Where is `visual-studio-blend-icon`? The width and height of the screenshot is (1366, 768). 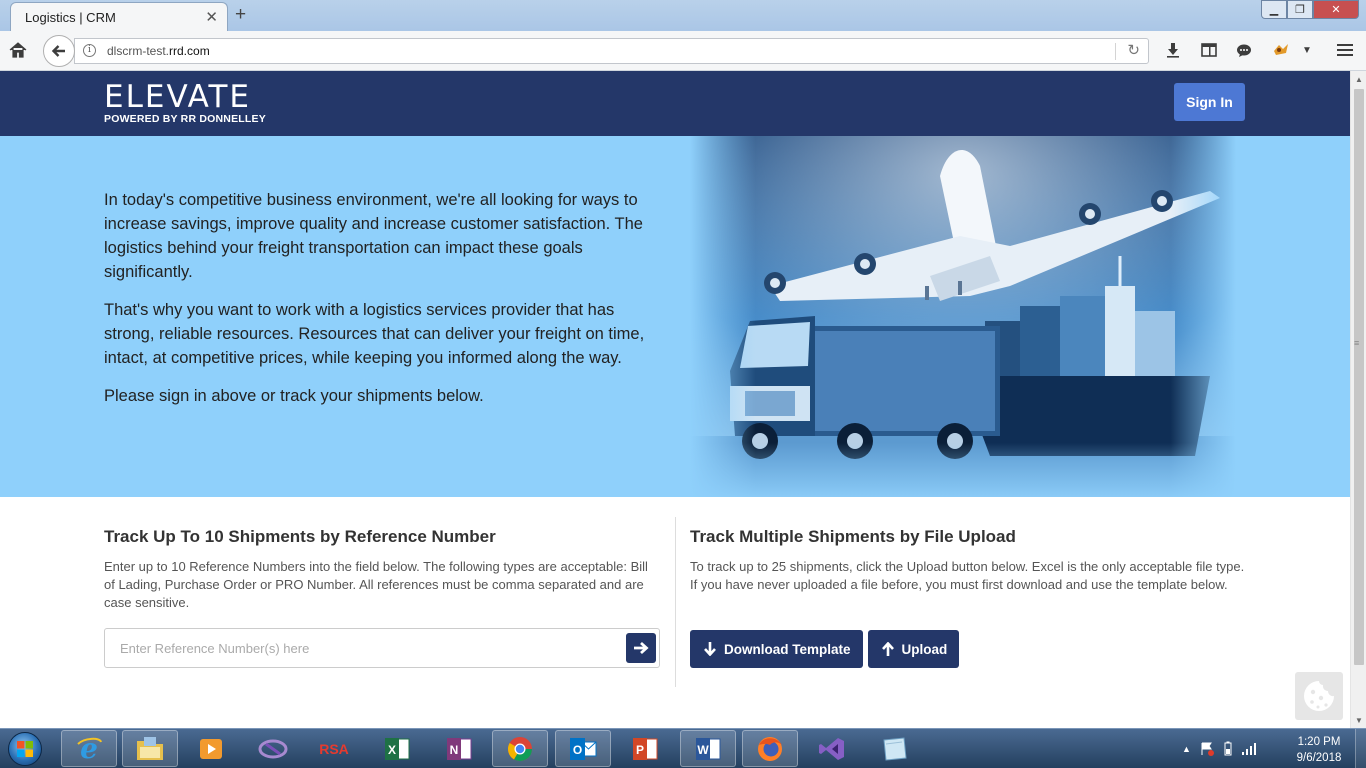 visual-studio-blend-icon is located at coordinates (273, 748).